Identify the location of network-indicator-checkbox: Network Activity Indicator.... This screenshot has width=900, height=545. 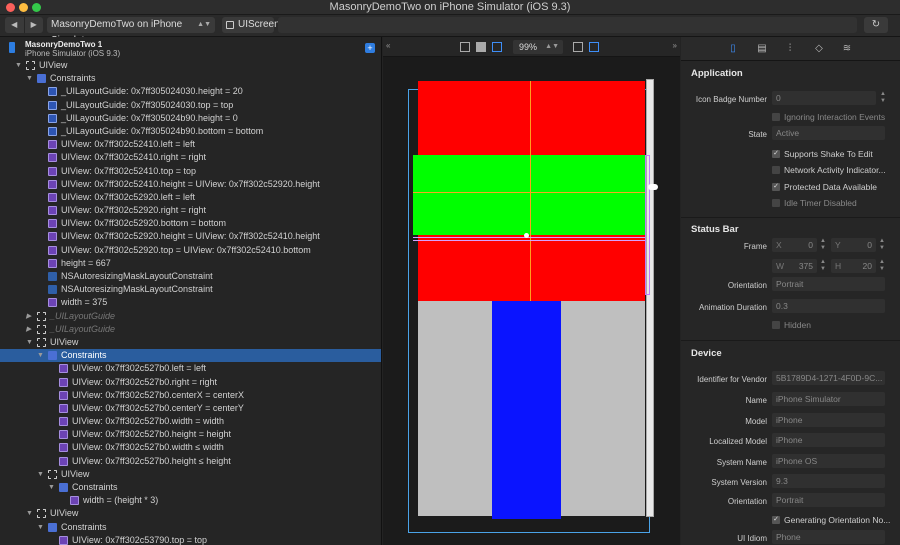
(829, 170).